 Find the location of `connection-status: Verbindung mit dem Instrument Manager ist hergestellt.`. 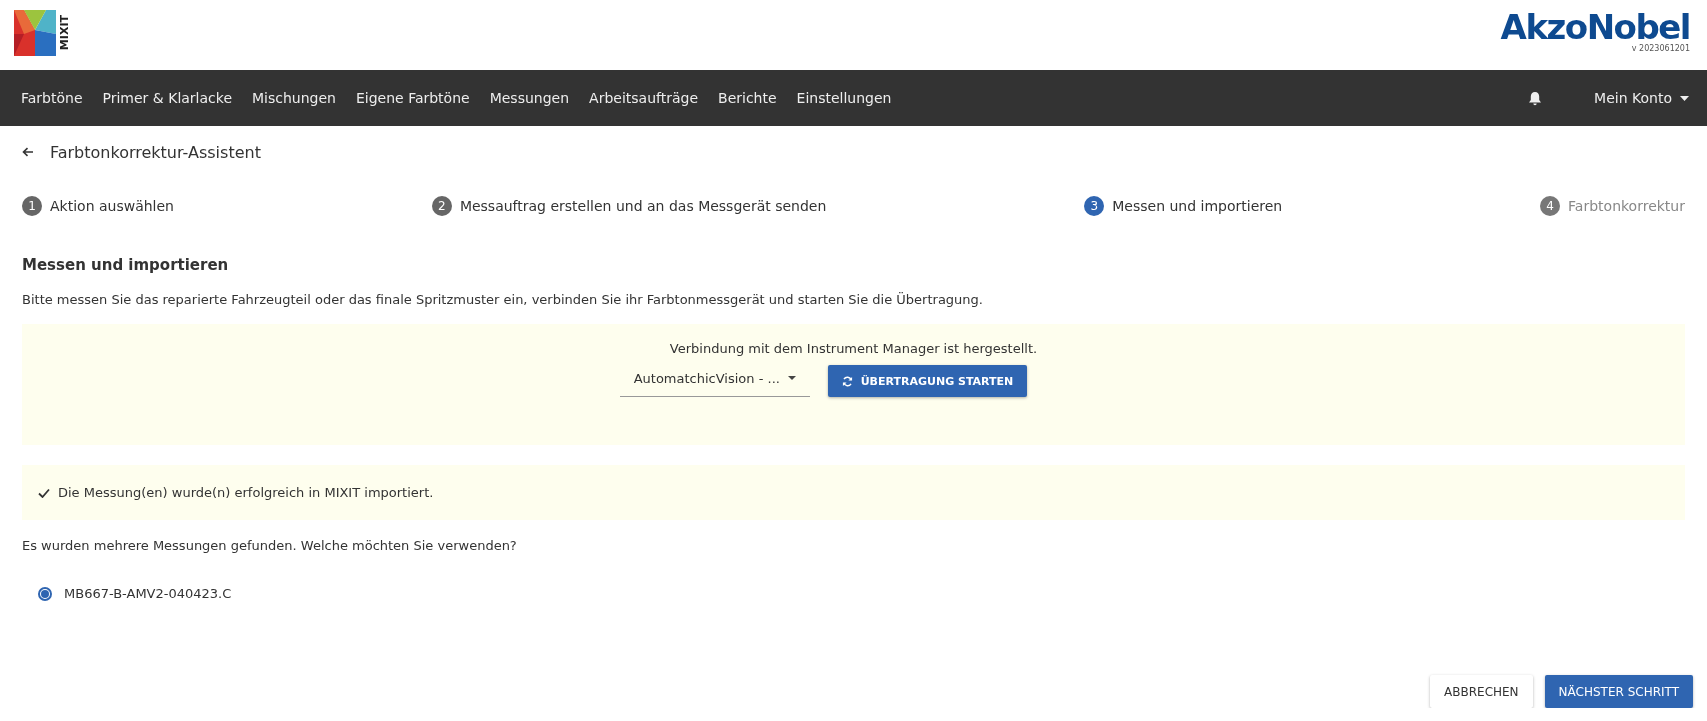

connection-status: Verbindung mit dem Instrument Manager ist hergestellt. is located at coordinates (853, 348).